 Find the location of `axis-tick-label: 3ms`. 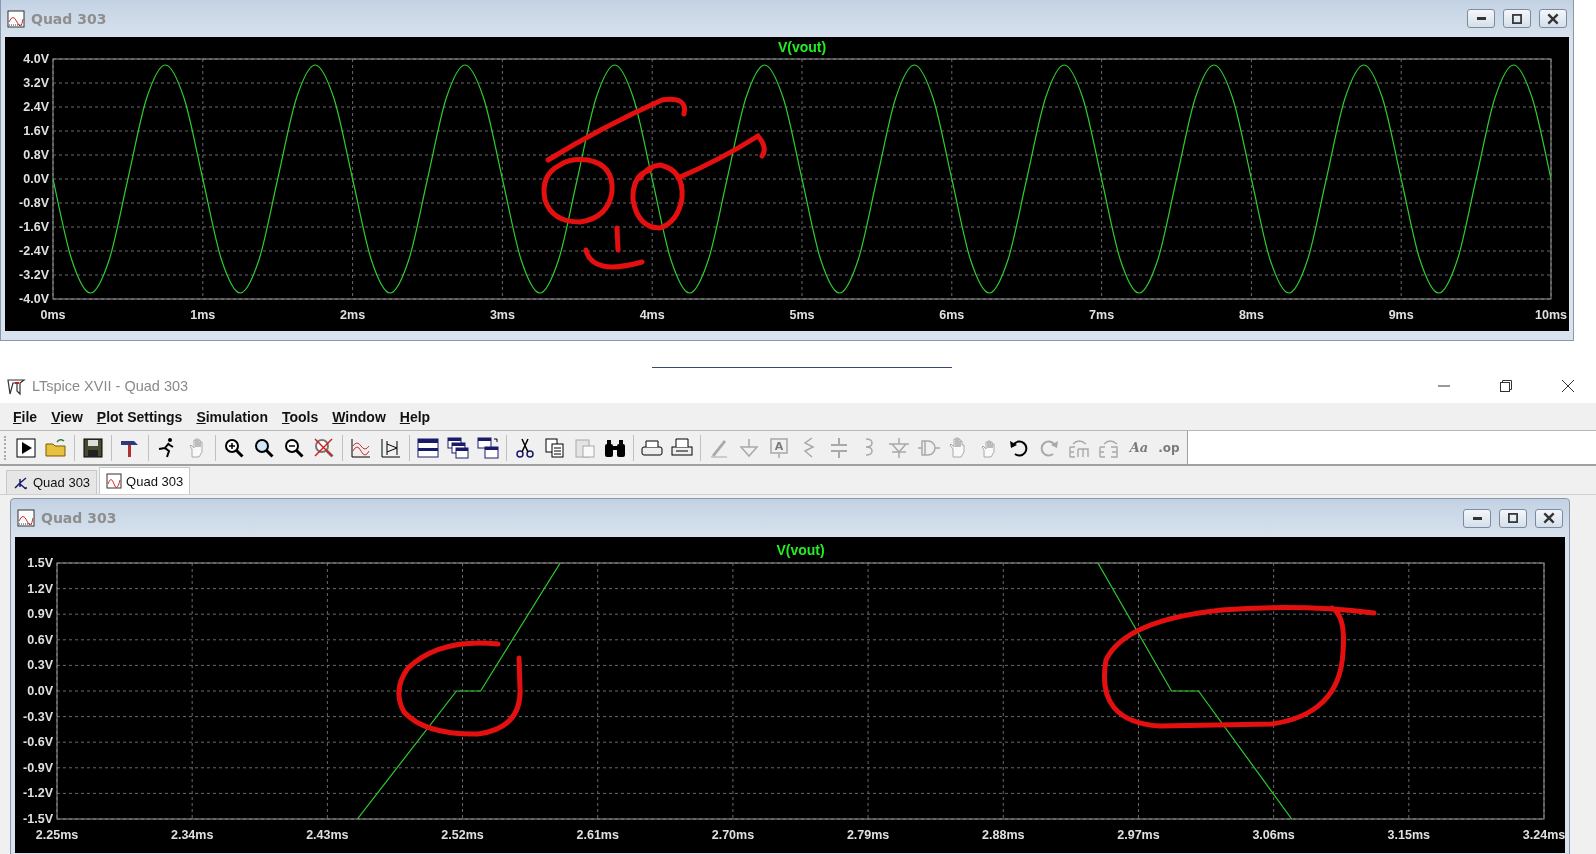

axis-tick-label: 3ms is located at coordinates (502, 315).